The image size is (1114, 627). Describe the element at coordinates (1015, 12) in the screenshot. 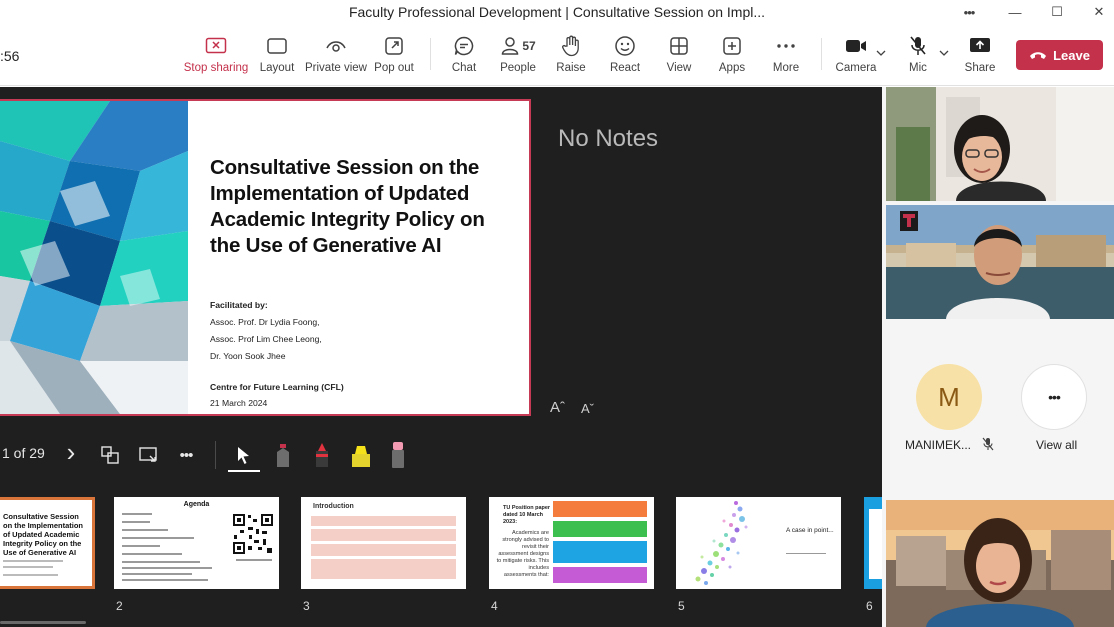

I see `minimize-button: —` at that location.